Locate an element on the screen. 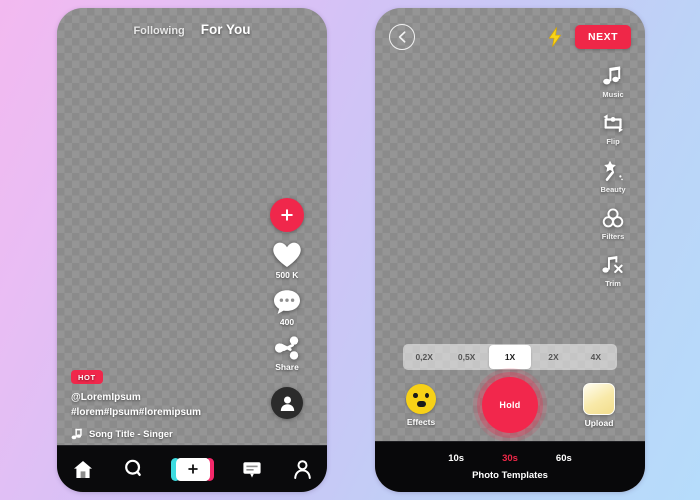 This screenshot has height=500, width=700. feed-action-rail: 500 K 400 Share is located at coordinates (287, 308).